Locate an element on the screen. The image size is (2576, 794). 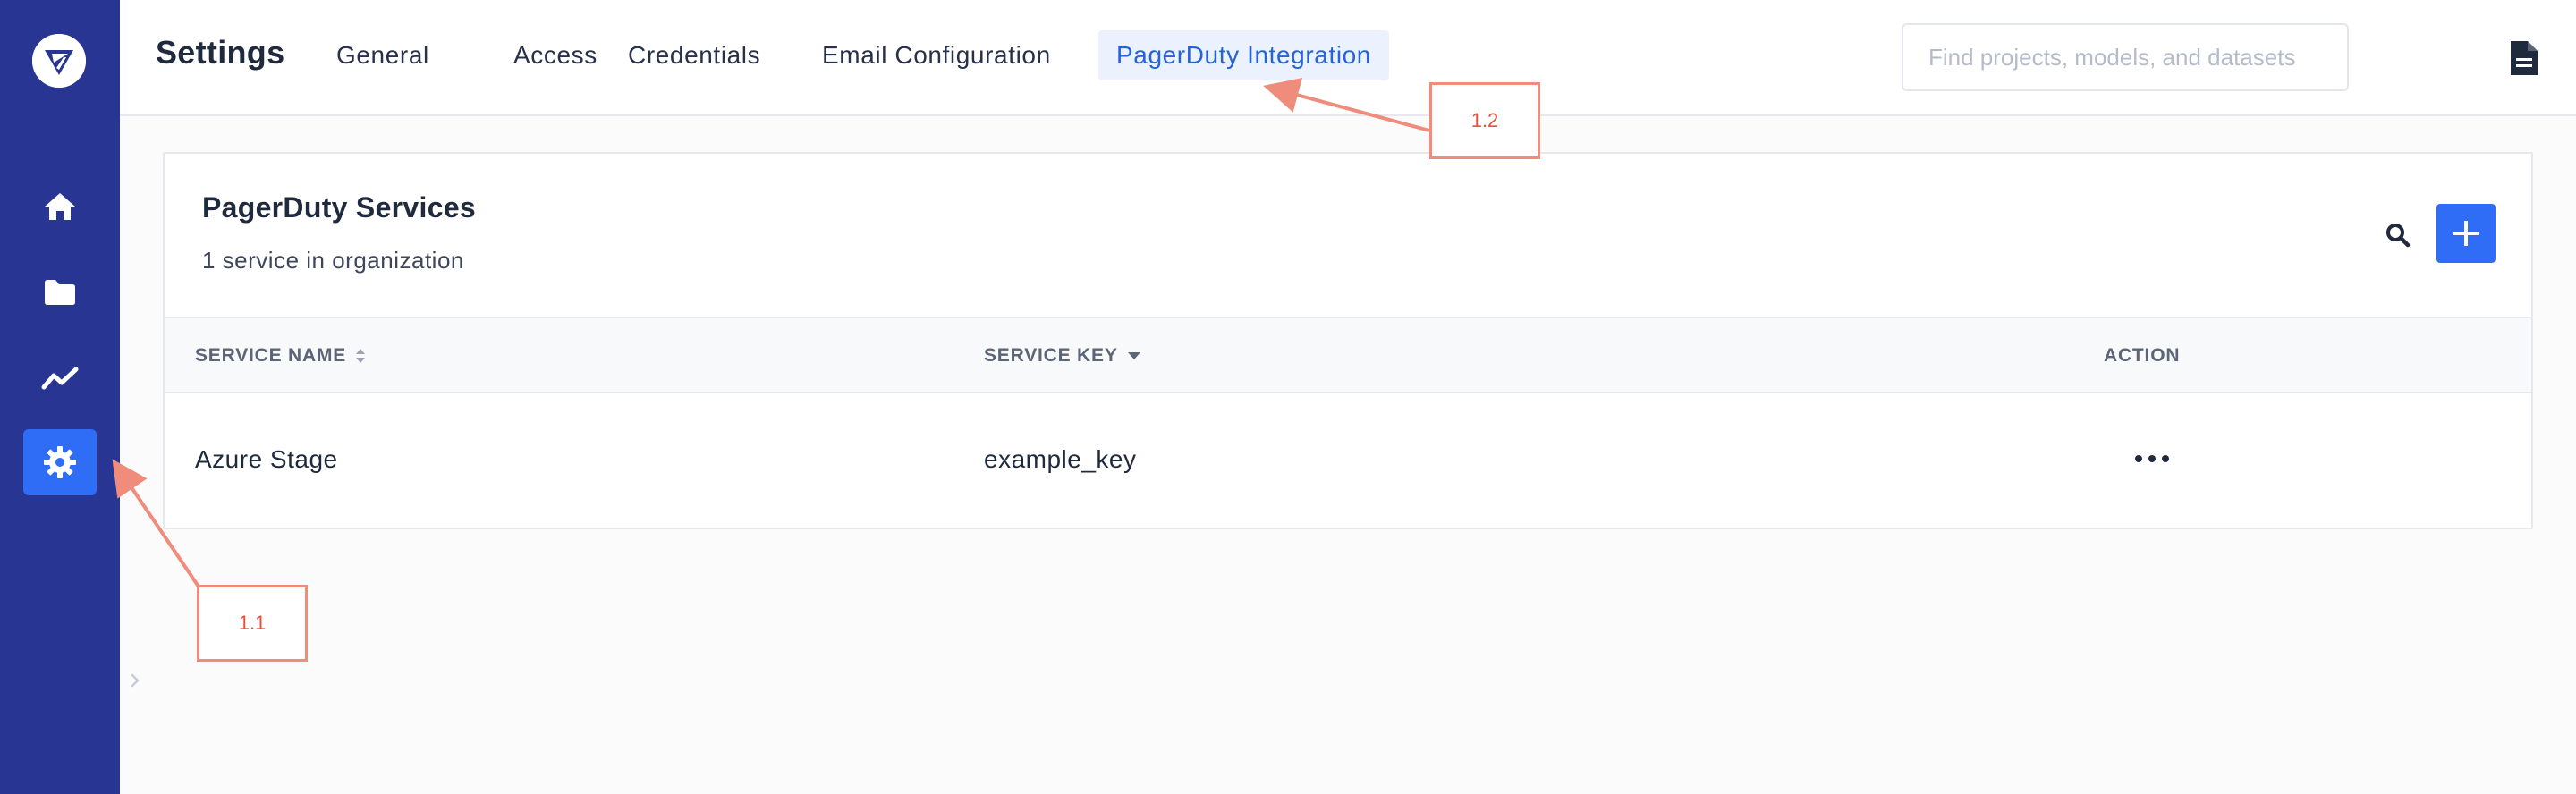
document-icon is located at coordinates (2524, 58).